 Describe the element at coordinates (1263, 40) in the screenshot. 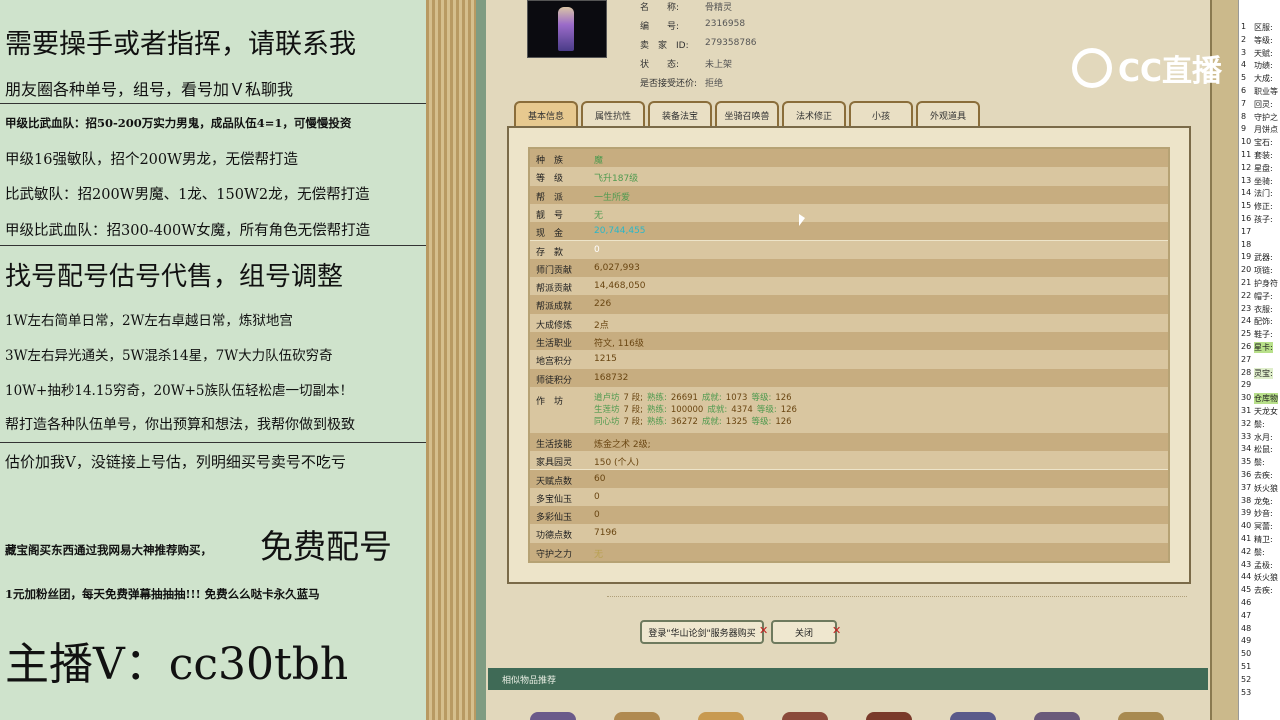

I see `sheet-cell: 等级:` at that location.